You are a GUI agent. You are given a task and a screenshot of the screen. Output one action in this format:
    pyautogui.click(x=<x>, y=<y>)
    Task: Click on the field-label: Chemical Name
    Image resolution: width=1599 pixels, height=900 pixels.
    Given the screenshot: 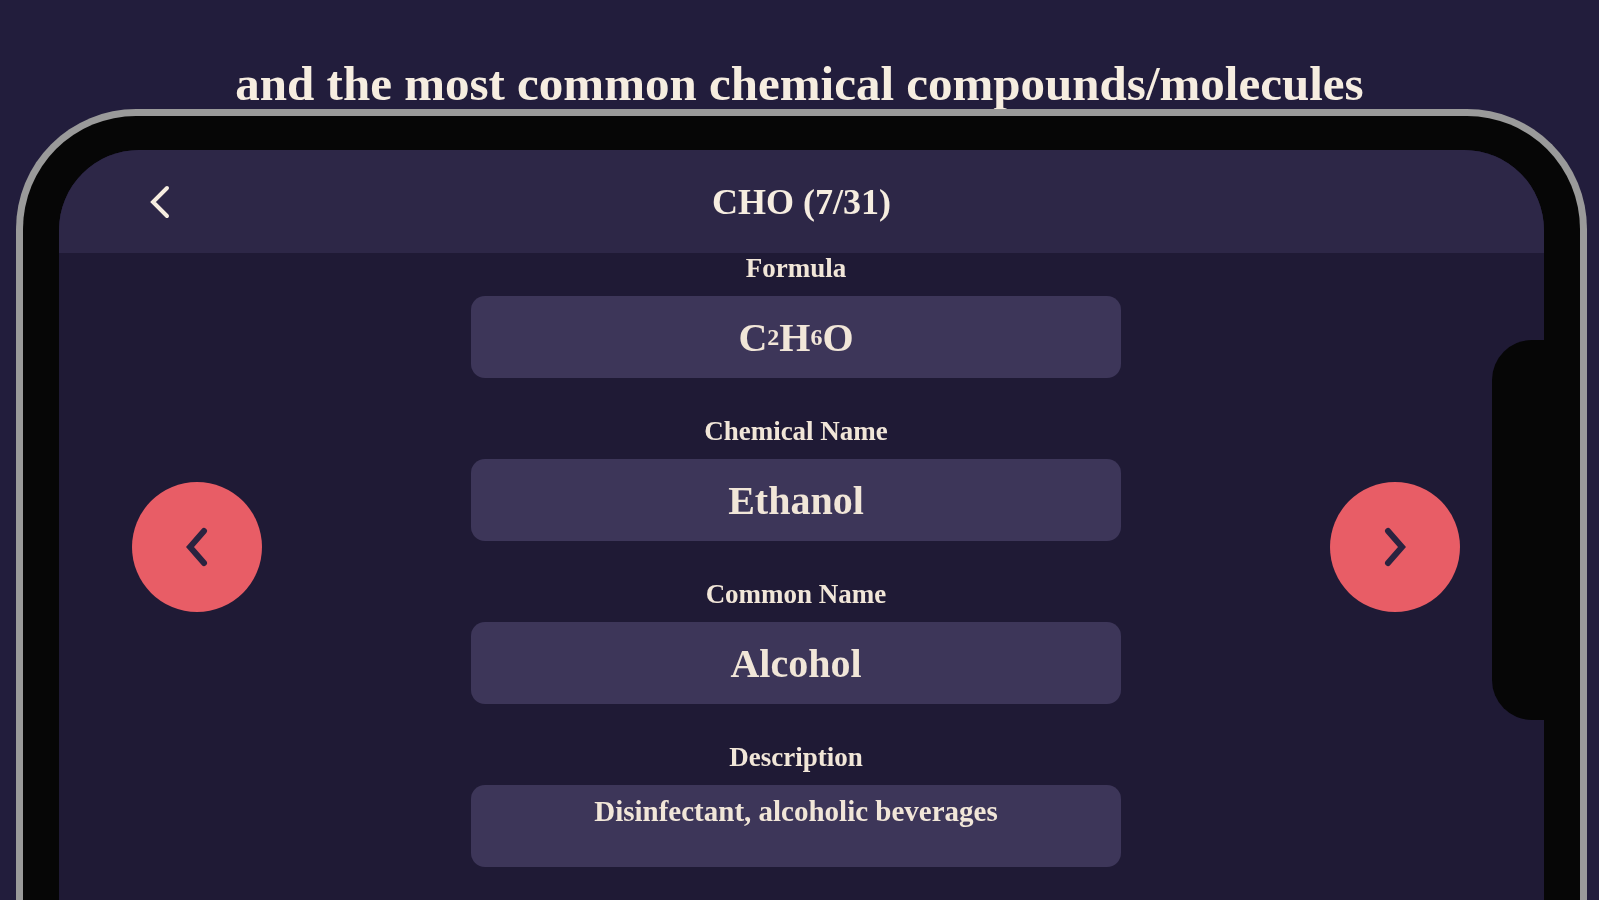 What is the action you would take?
    pyautogui.click(x=796, y=431)
    